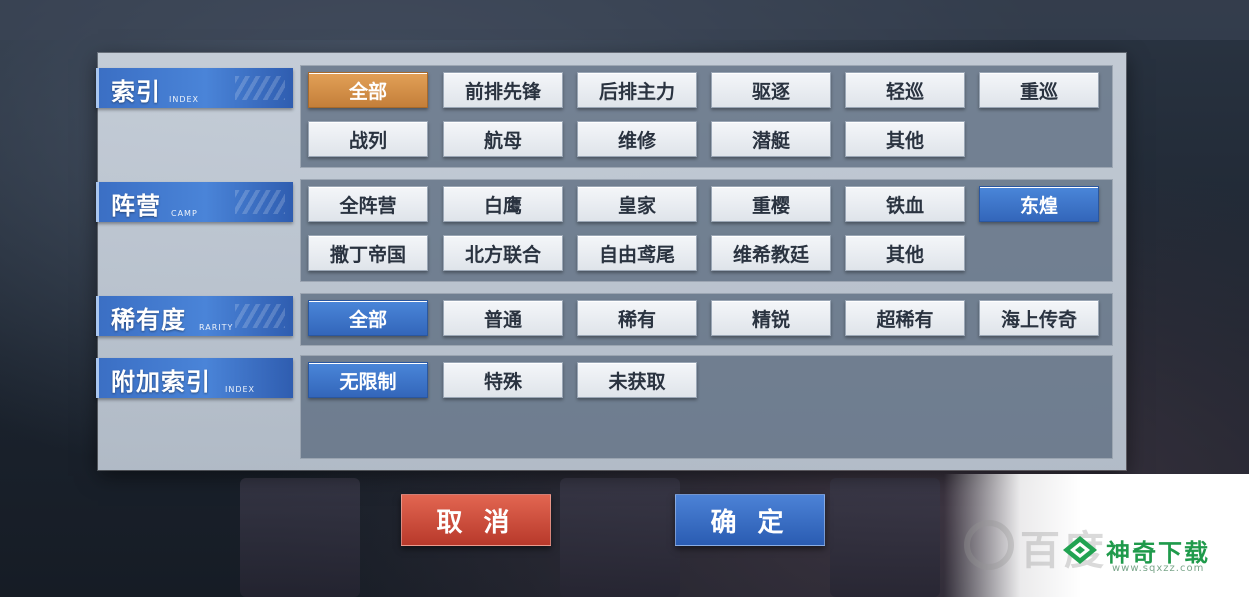  Describe the element at coordinates (136, 206) in the screenshot. I see `section-title: 阵营` at that location.